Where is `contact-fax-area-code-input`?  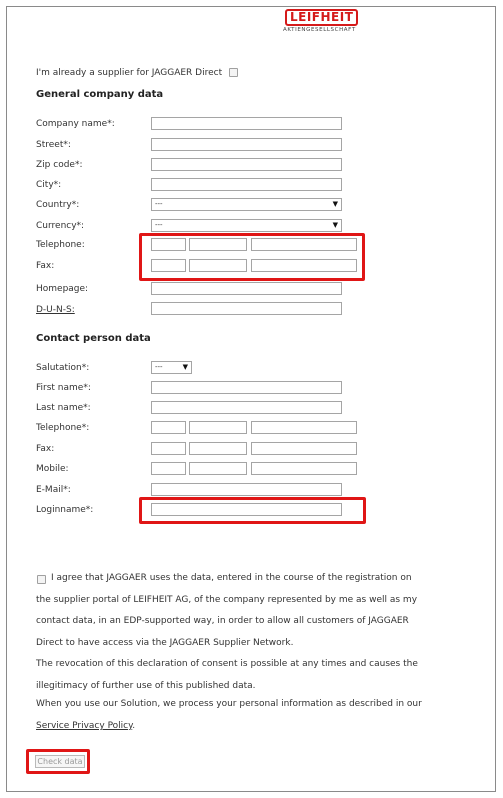 contact-fax-area-code-input is located at coordinates (218, 448).